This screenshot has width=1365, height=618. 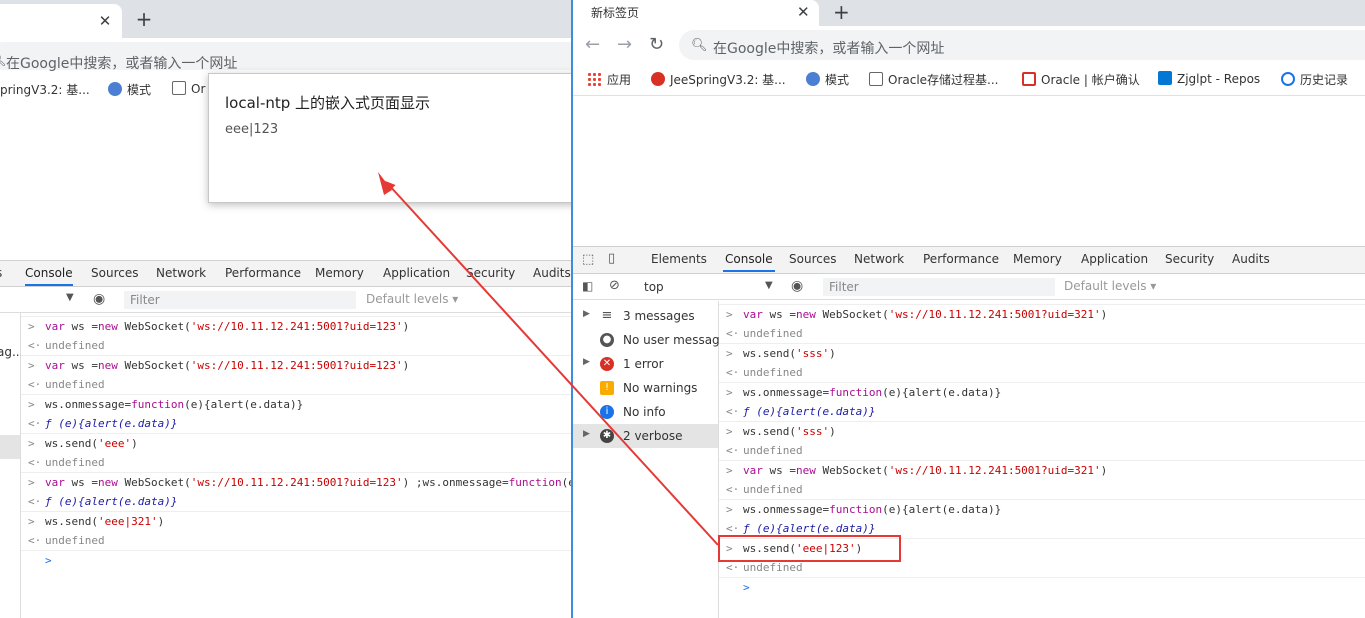 I want to click on bookmark-history: 历史记录, so click(x=1314, y=79).